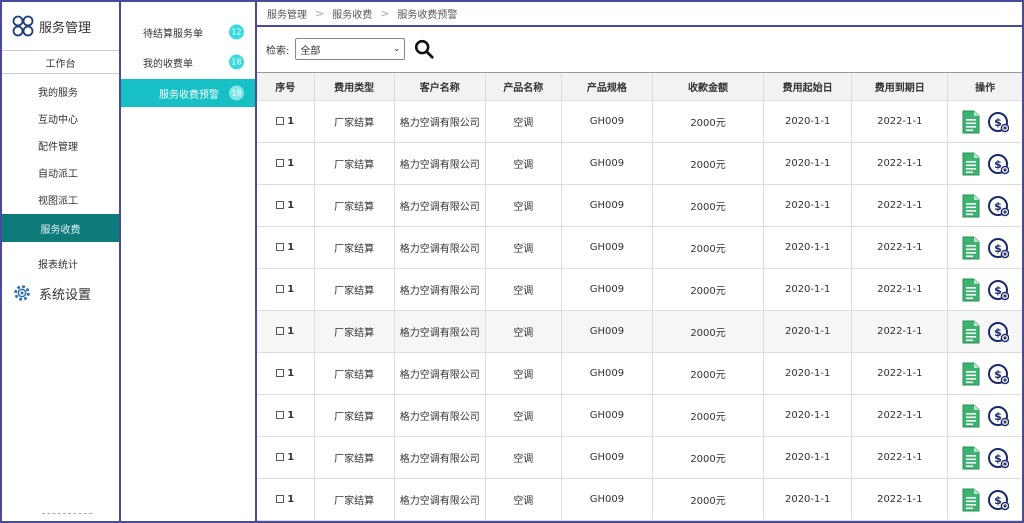 Image resolution: width=1024 pixels, height=523 pixels. What do you see at coordinates (427, 16) in the screenshot?
I see `breadcrumb-item-current: 服务收费预警` at bounding box center [427, 16].